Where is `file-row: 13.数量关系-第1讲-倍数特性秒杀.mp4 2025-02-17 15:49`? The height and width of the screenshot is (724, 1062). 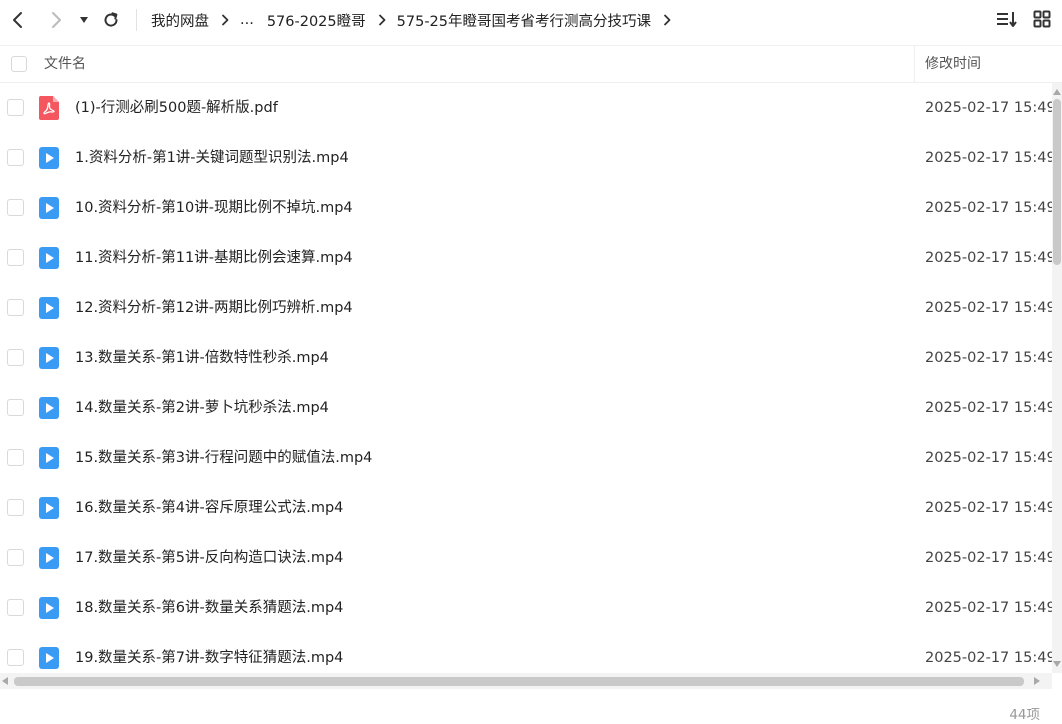 file-row: 13.数量关系-第1讲-倍数特性秒杀.mp4 2025-02-17 15:49 is located at coordinates (526, 358).